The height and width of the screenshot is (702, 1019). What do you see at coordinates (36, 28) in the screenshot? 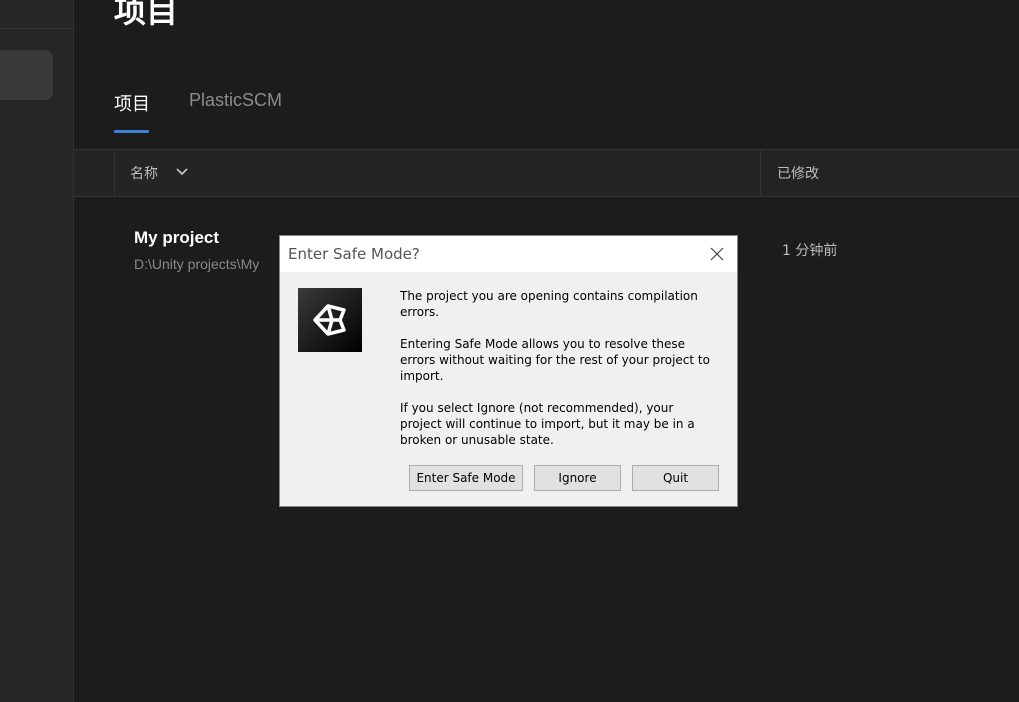
I see `sidebar-divider` at bounding box center [36, 28].